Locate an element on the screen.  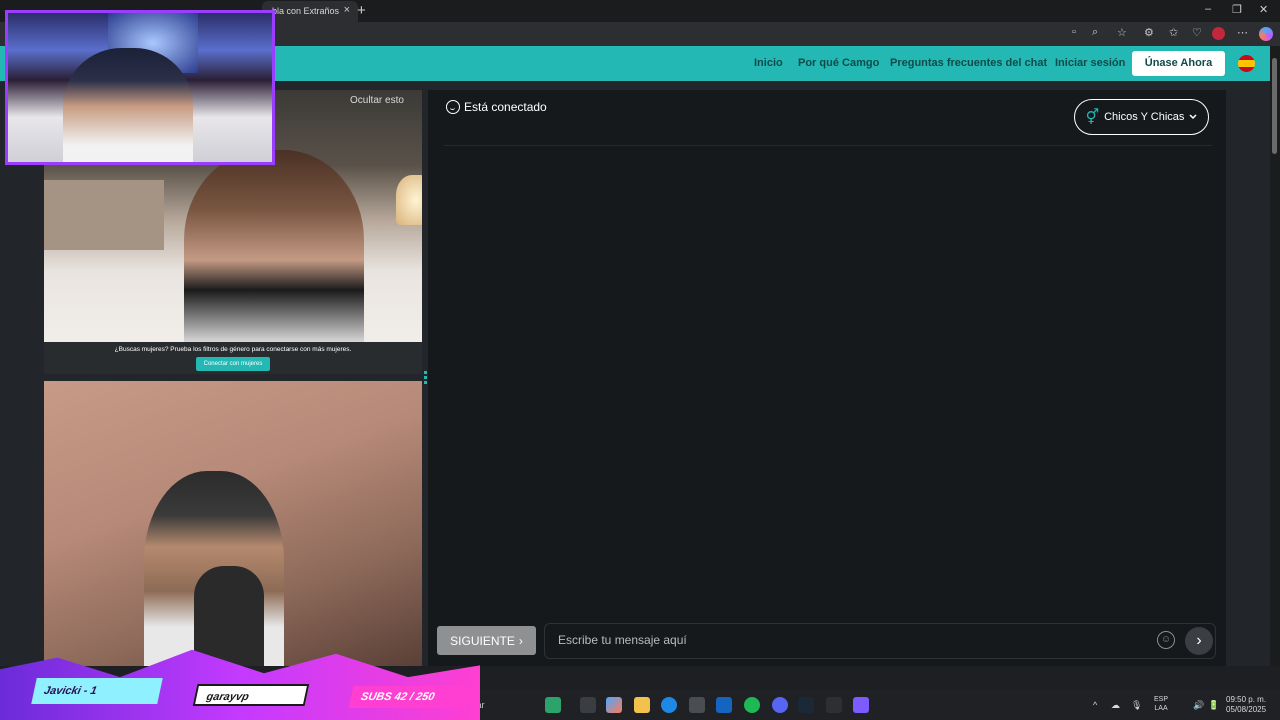
window-close-icon: ✕ is located at coordinates (1263, 9).